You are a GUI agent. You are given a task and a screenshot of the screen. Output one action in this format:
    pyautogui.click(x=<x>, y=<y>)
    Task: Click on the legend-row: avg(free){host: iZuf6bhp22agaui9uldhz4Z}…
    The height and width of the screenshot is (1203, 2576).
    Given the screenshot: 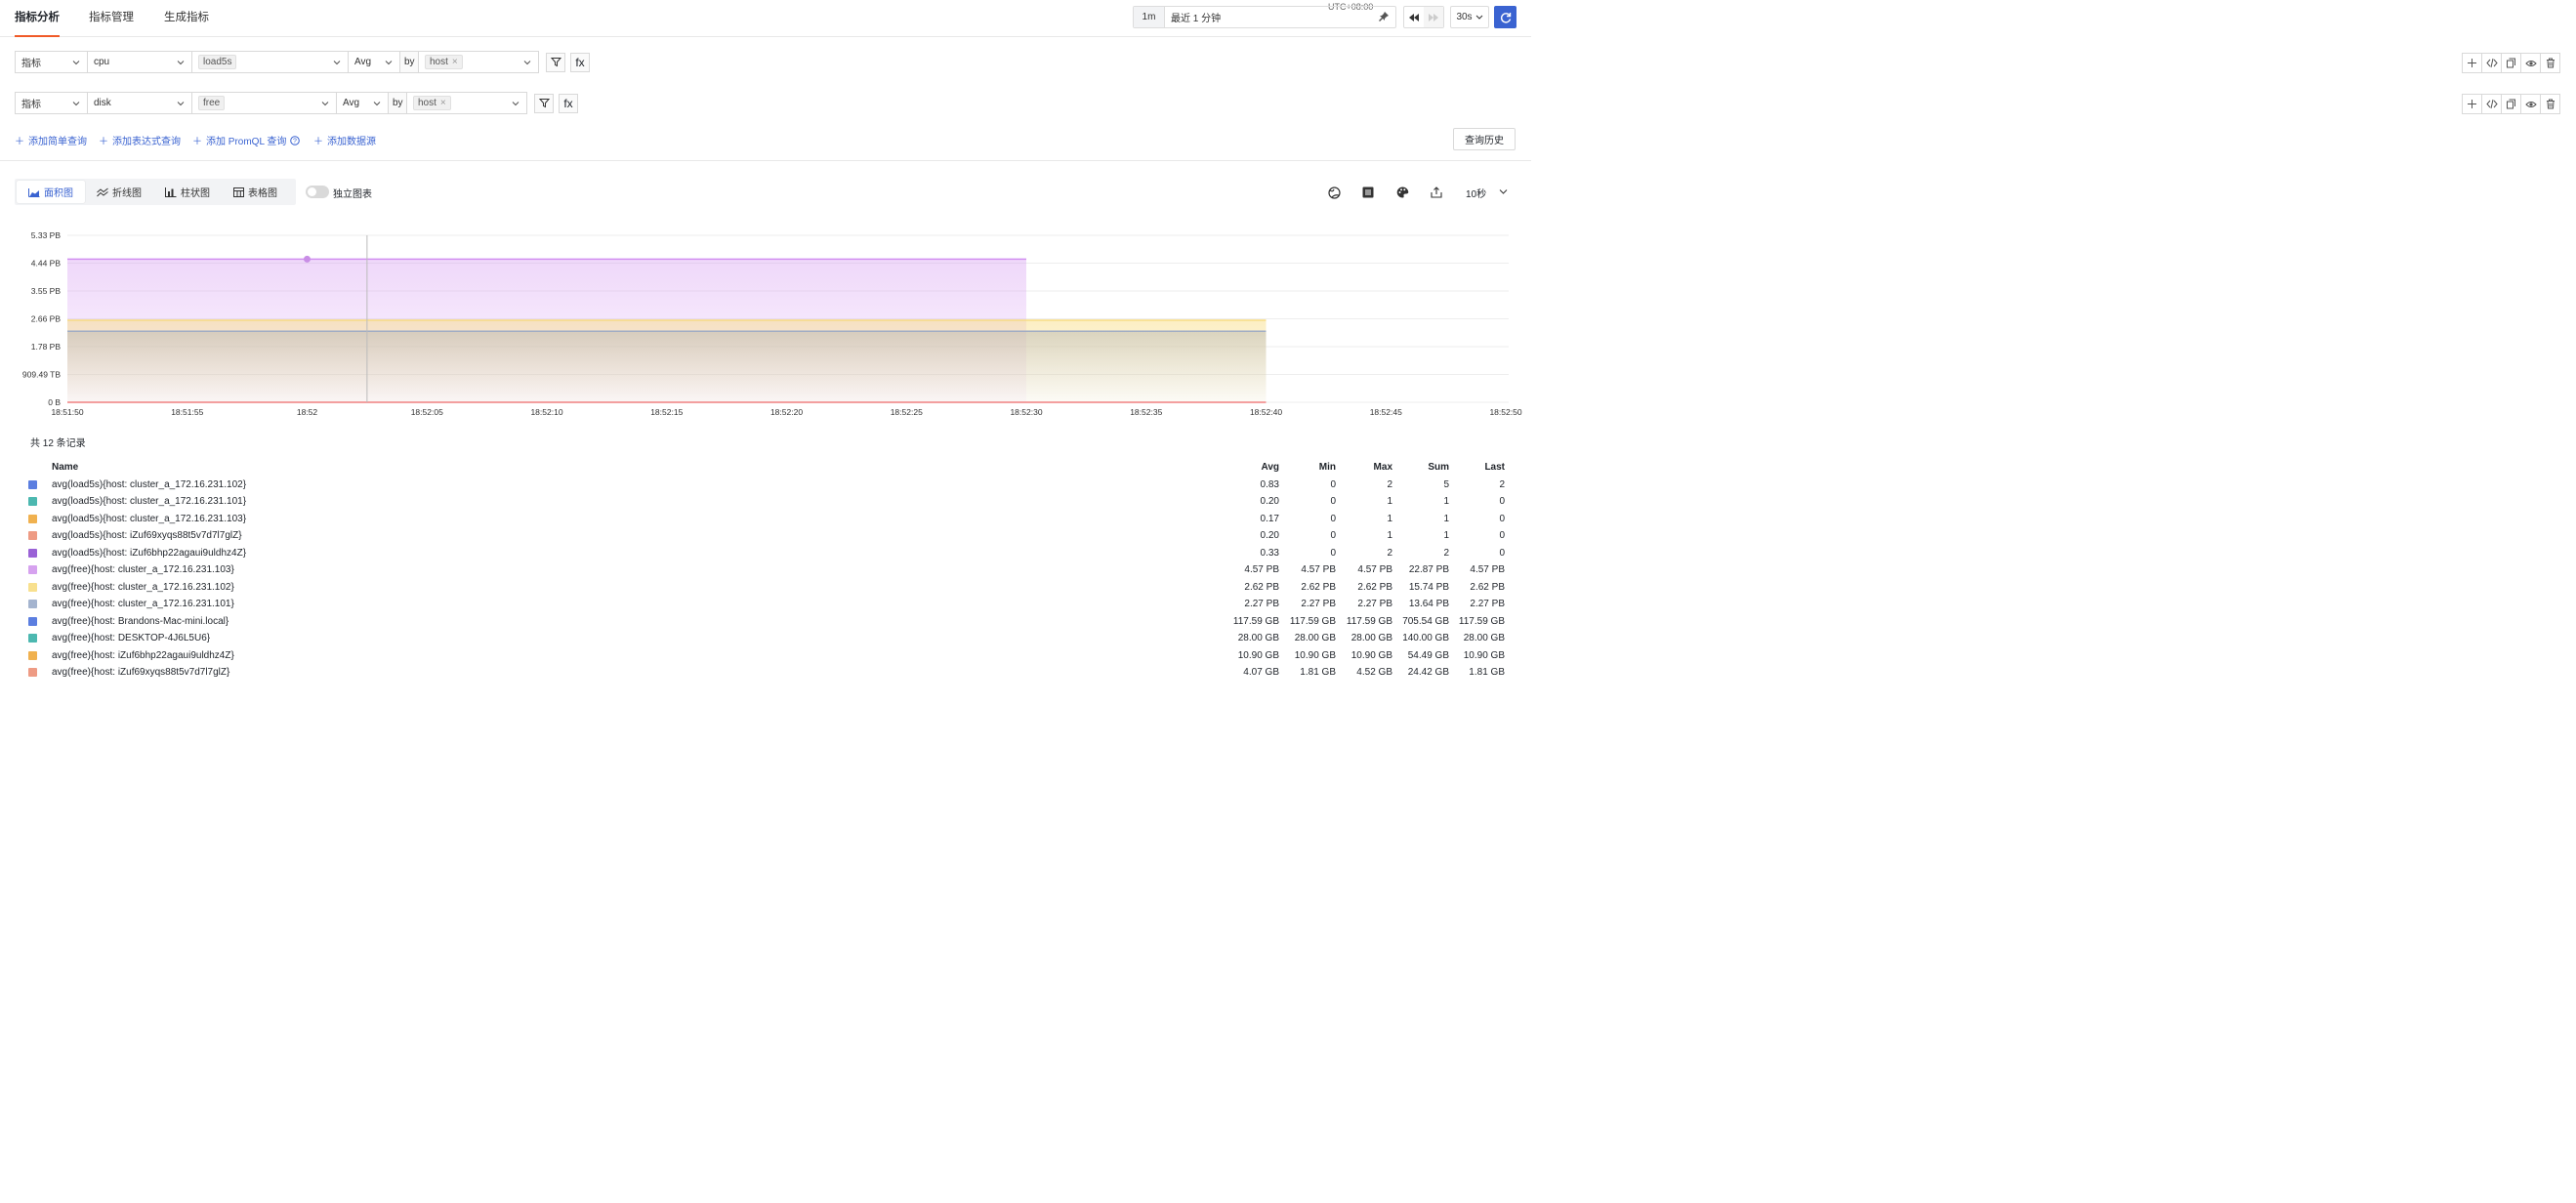 What is the action you would take?
    pyautogui.click(x=765, y=656)
    